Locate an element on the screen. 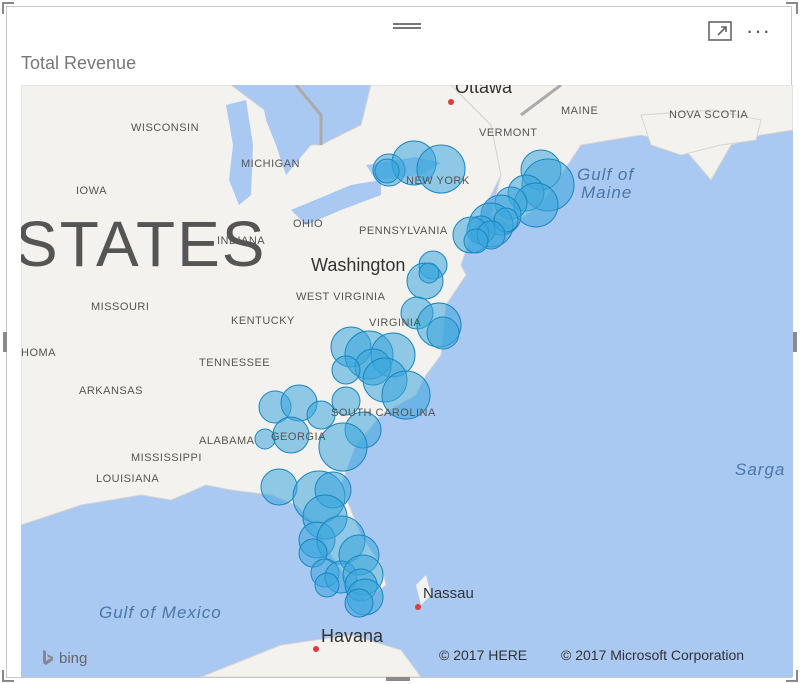  label-vermont: VERMONT is located at coordinates (508, 133).